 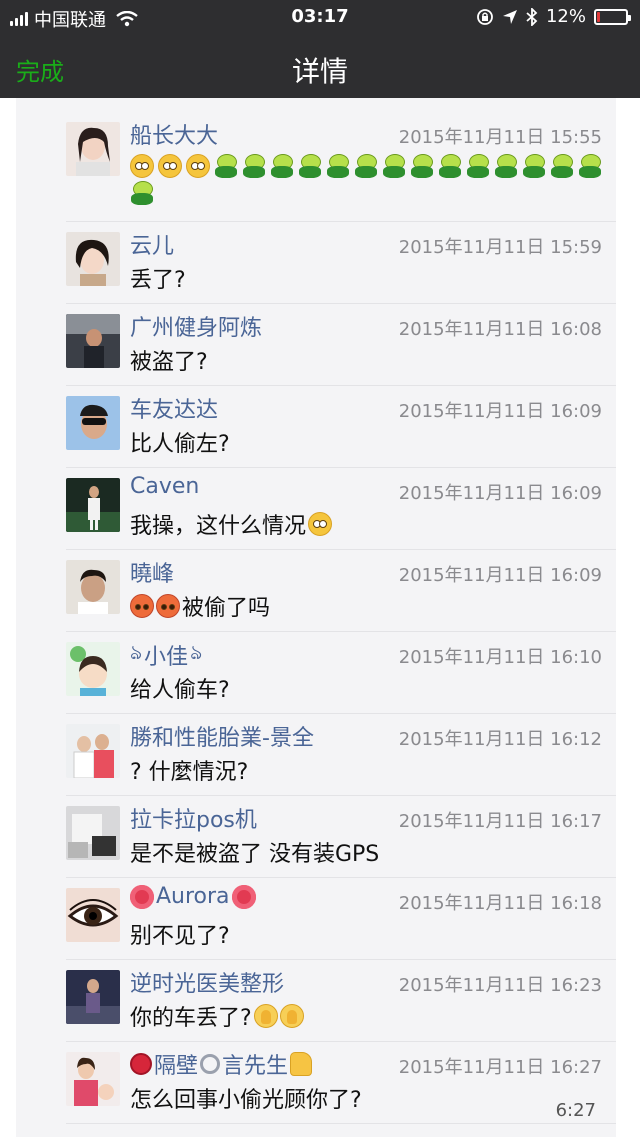 I want to click on battery-icon, so click(x=612, y=16).